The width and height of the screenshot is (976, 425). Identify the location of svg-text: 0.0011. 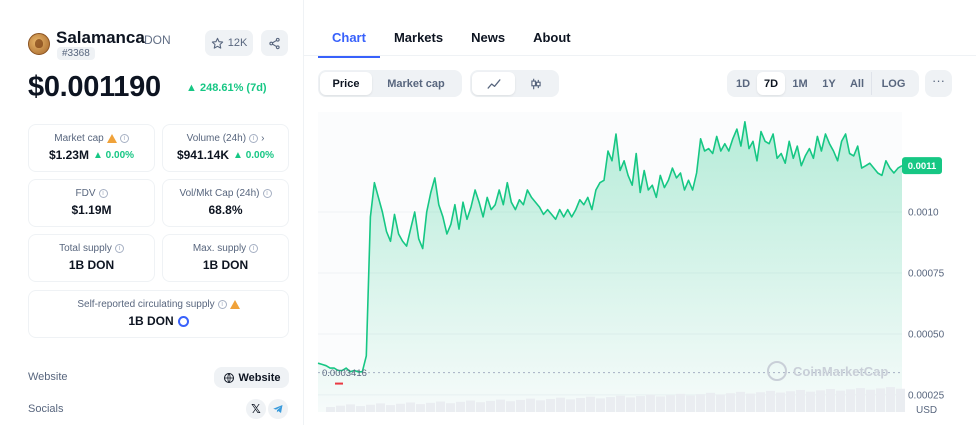
(922, 166).